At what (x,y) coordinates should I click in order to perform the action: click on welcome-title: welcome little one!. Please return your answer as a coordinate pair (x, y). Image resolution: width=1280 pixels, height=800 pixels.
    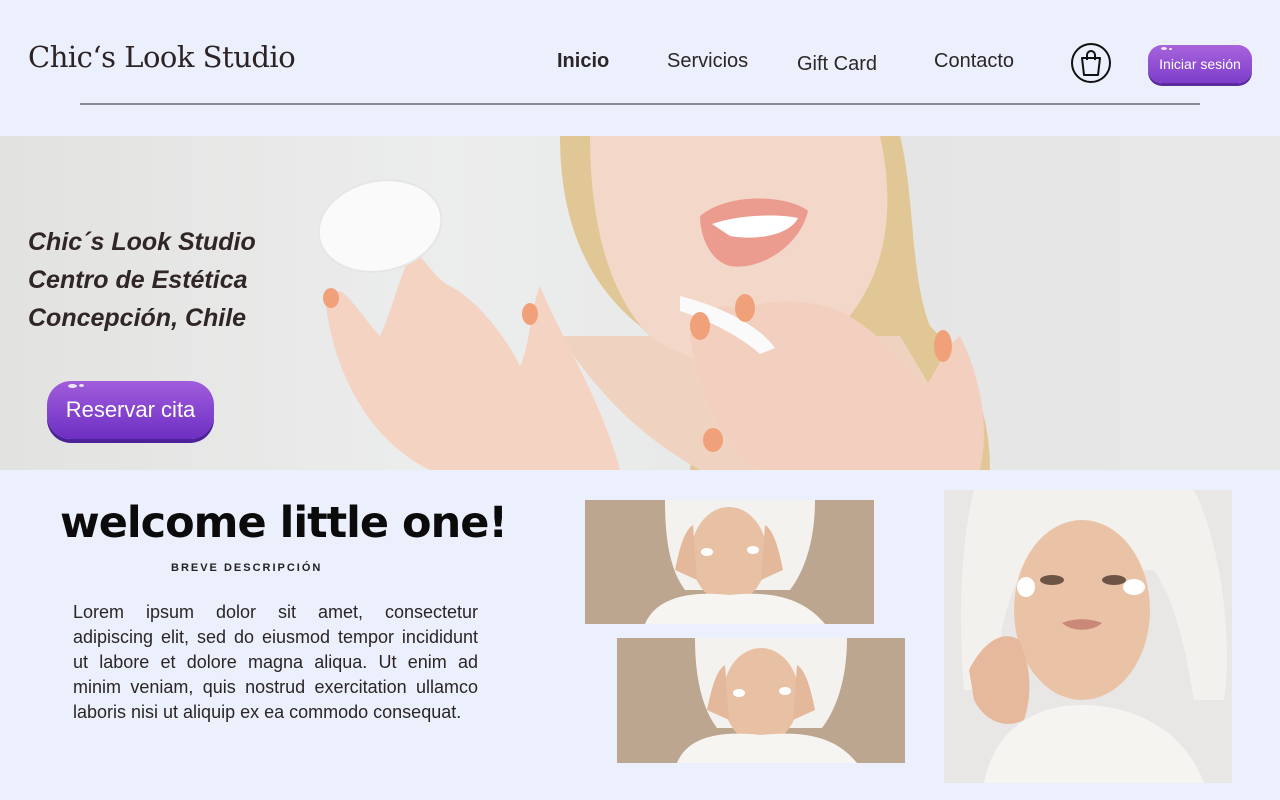
    Looking at the image, I should click on (284, 523).